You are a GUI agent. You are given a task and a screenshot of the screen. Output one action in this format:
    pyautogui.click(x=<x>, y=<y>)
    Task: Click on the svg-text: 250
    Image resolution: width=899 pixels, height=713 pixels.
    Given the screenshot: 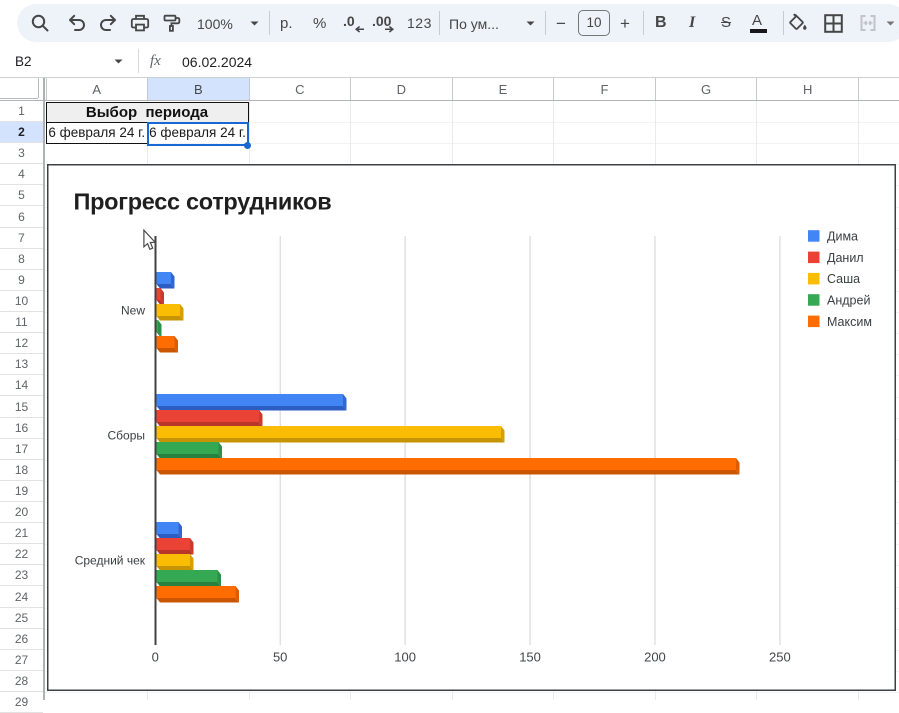 What is the action you would take?
    pyautogui.click(x=780, y=657)
    